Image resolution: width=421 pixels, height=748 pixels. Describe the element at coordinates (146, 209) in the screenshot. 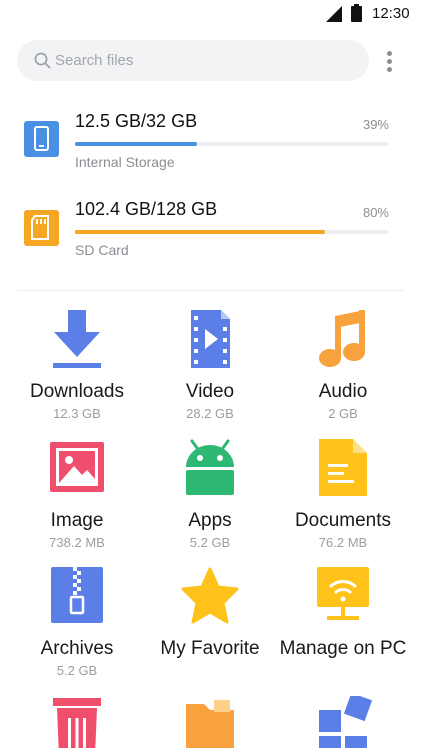

I see `storage-amount: 102.4 GB/128 GB` at that location.